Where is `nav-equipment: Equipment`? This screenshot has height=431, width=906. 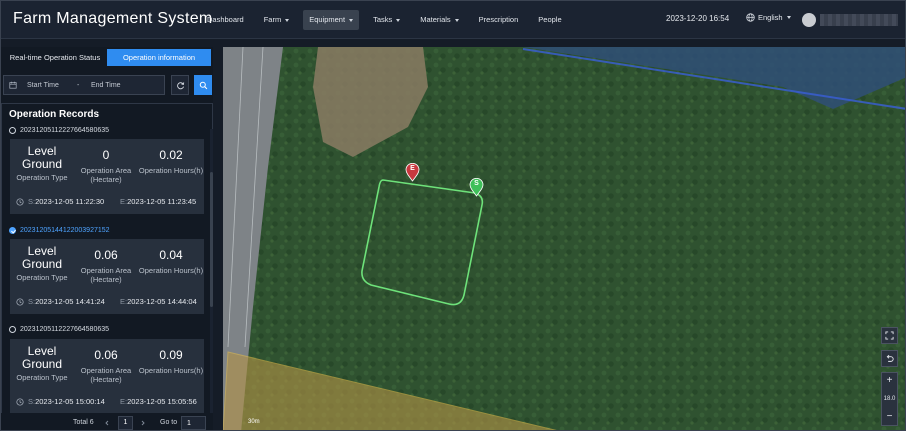
nav-equipment: Equipment is located at coordinates (331, 20).